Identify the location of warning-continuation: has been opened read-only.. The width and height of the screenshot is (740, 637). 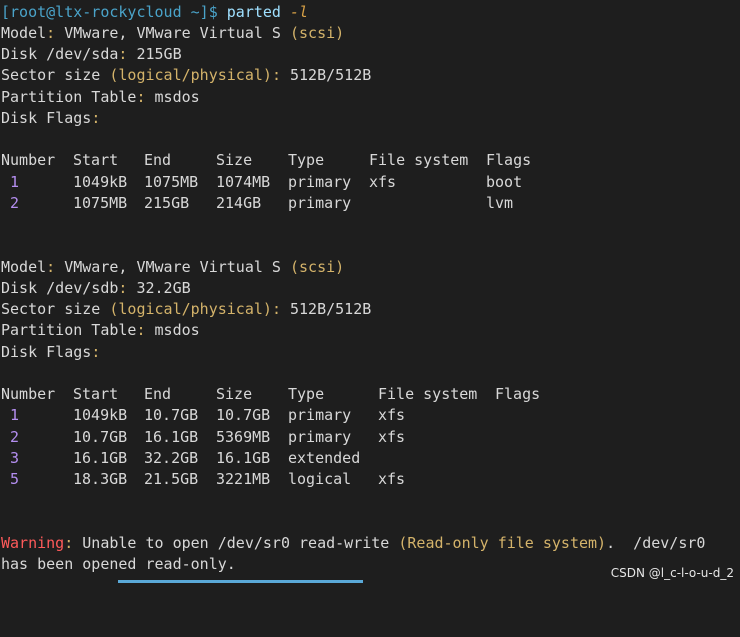
(118, 564).